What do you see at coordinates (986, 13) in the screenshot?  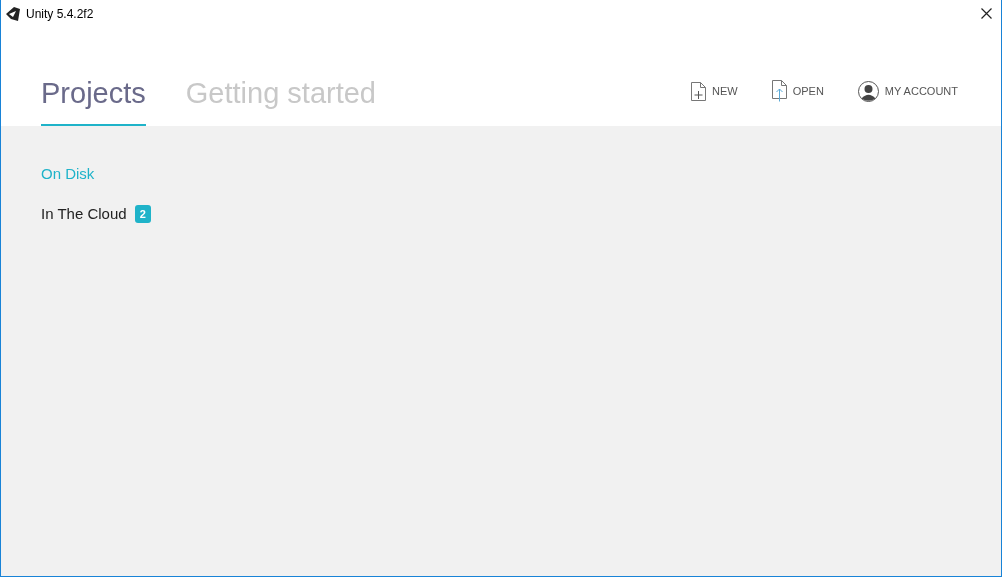 I see `close-icon` at bounding box center [986, 13].